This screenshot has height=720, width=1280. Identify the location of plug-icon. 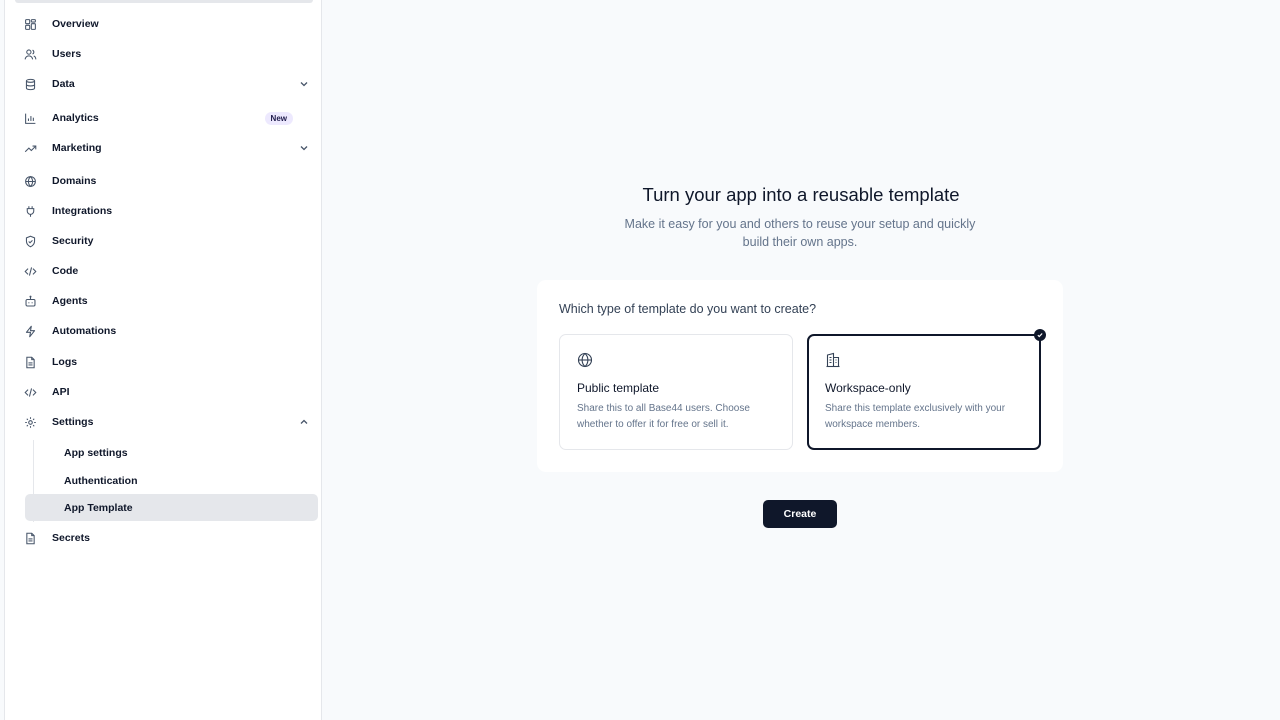
(30, 211).